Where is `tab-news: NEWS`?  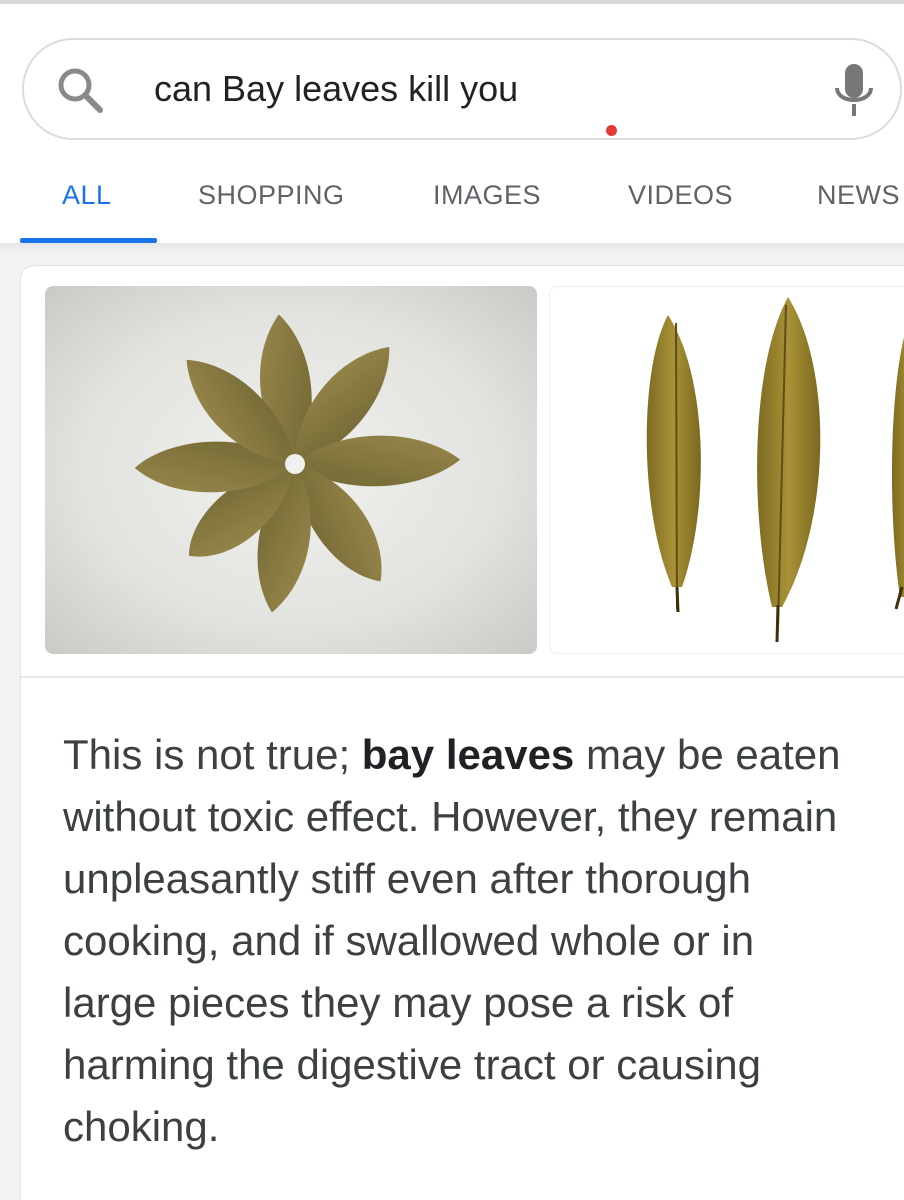
tab-news: NEWS is located at coordinates (858, 195).